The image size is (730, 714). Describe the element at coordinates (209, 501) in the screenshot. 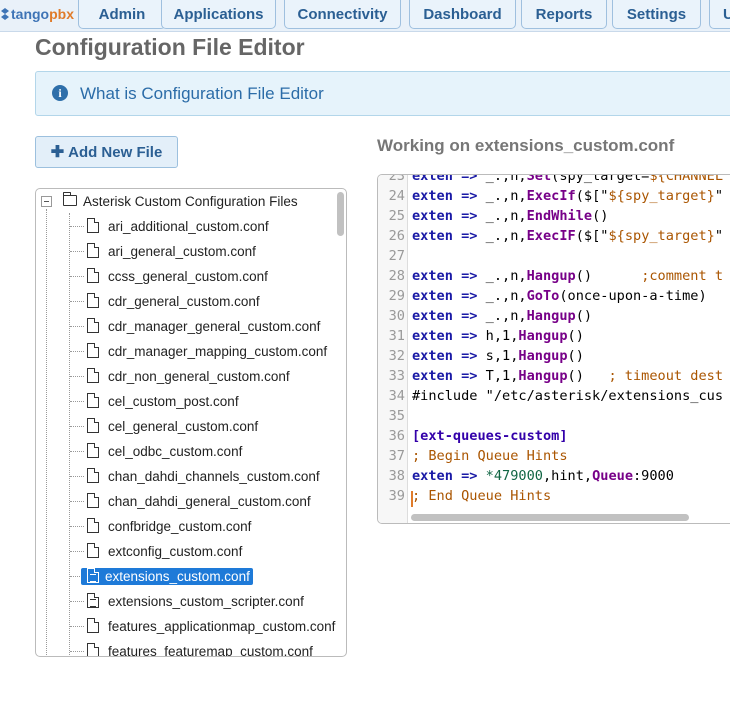

I see `tree-file-label: chan_dahdi_general_custom.conf` at that location.